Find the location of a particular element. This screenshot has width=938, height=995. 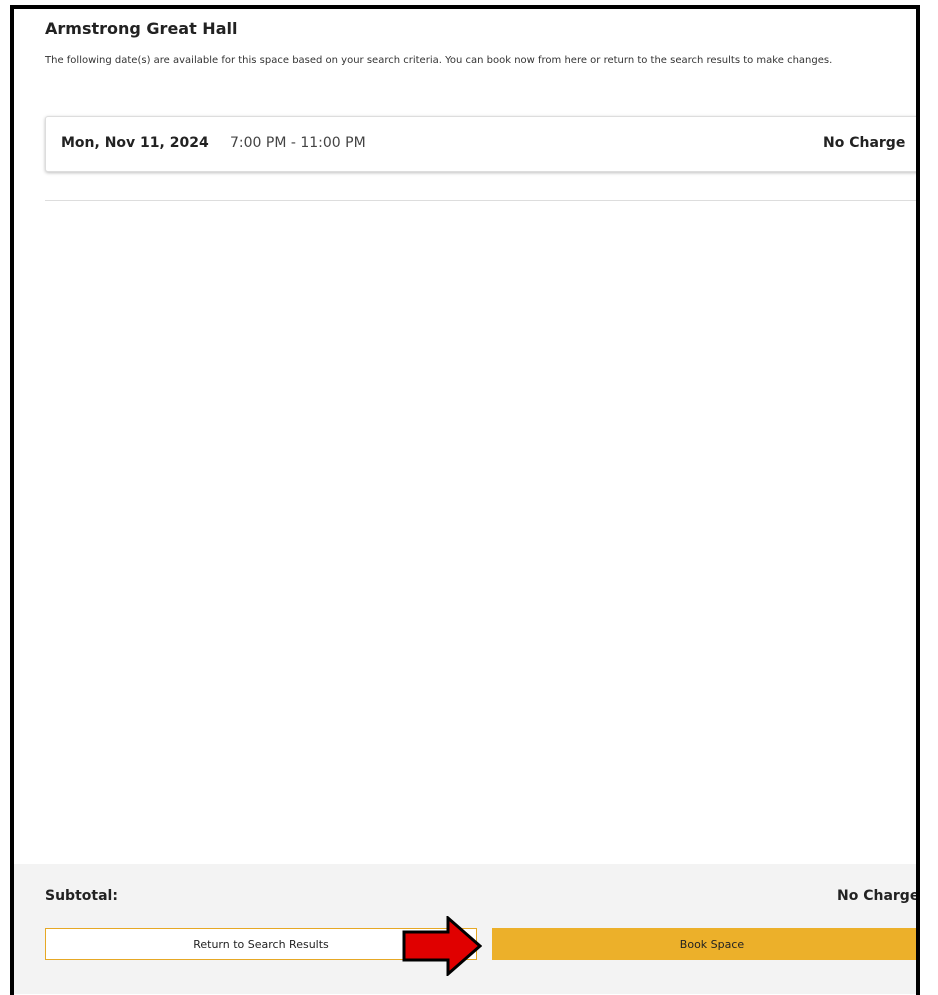

booking-time: 7:00 PM - 11:00 PM is located at coordinates (298, 143).